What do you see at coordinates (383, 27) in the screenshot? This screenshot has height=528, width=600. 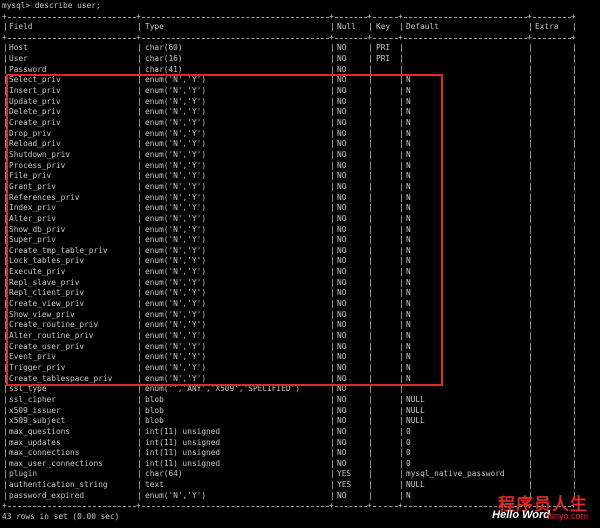 I see `cell-key: Key` at bounding box center [383, 27].